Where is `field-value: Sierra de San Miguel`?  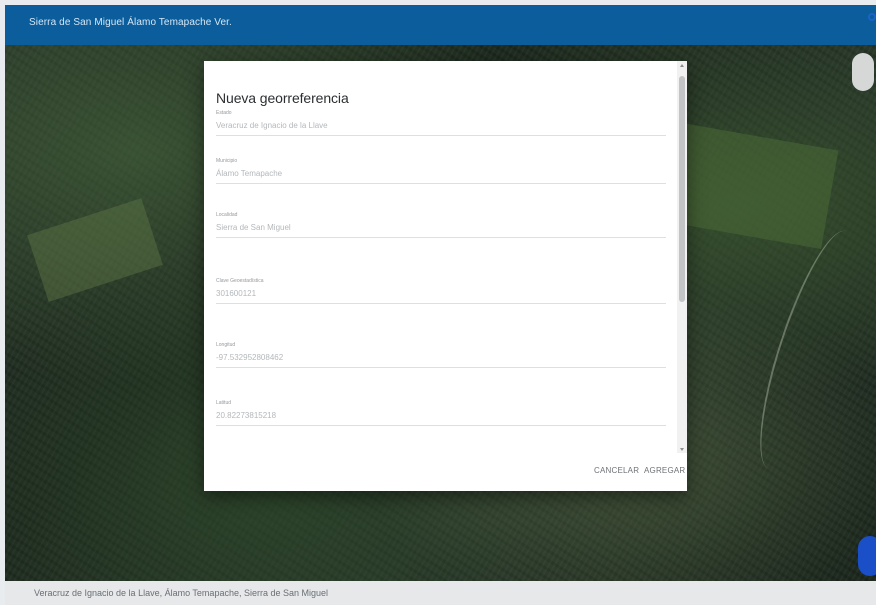
field-value: Sierra de San Miguel is located at coordinates (441, 228).